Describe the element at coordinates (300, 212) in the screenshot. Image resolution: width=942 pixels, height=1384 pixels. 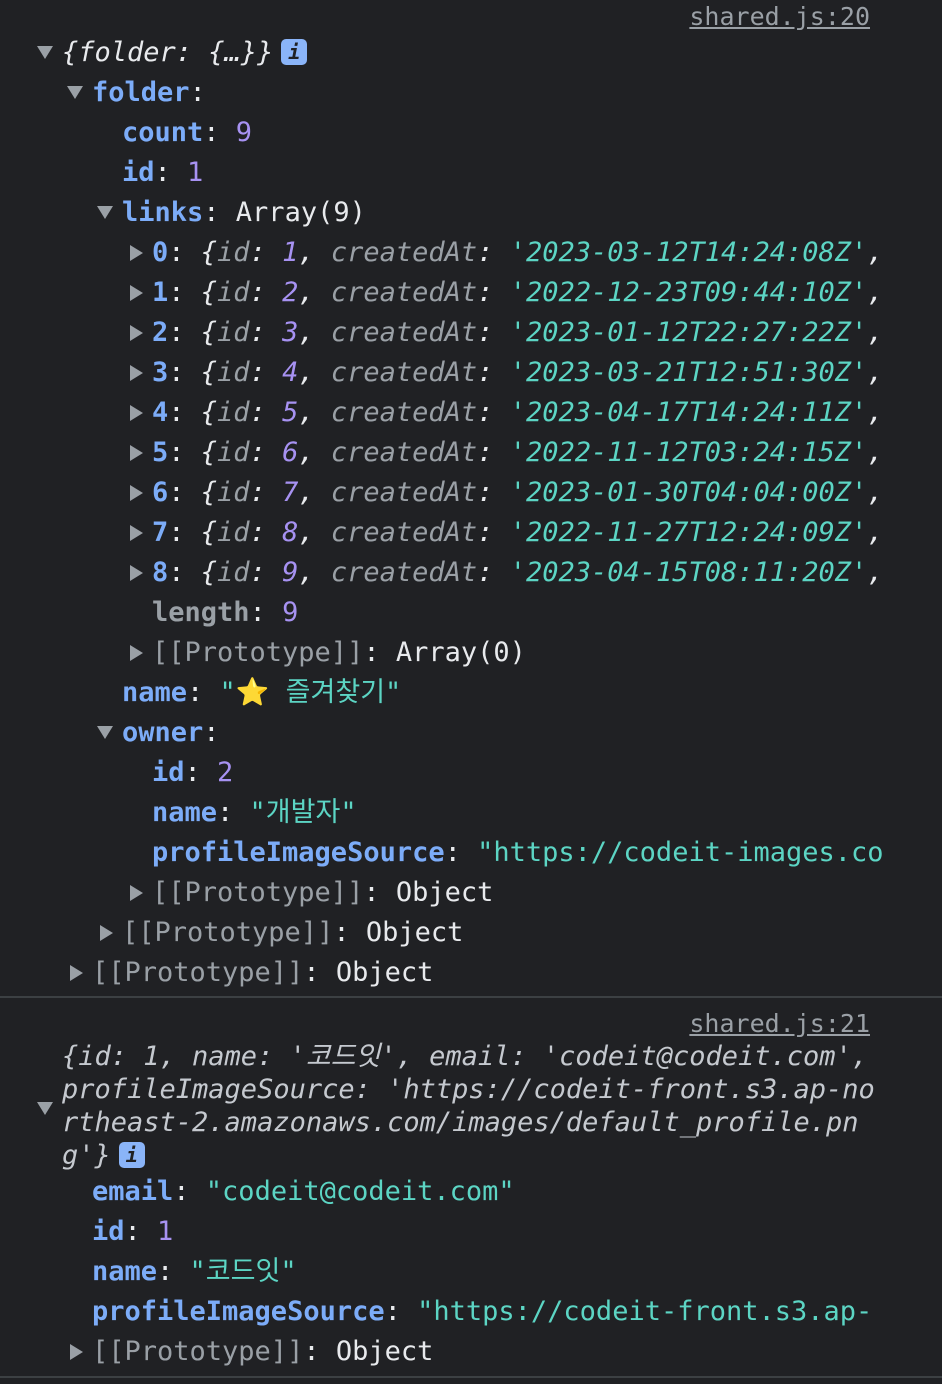
I see `property-value: Array(9)` at that location.